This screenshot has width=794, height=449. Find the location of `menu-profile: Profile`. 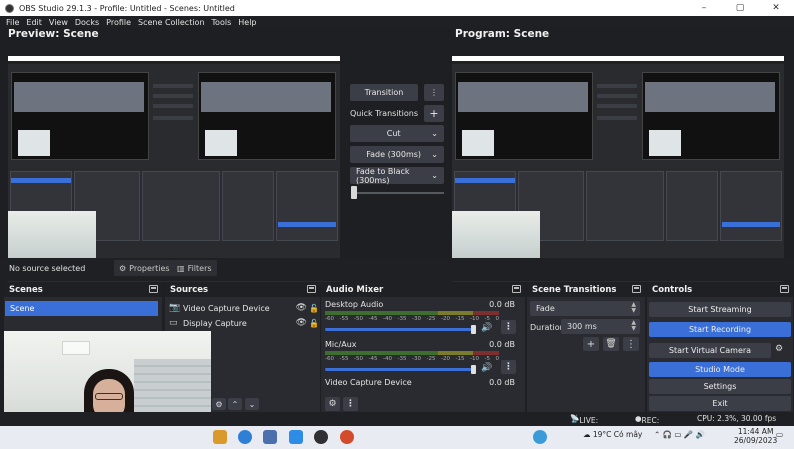

menu-profile: Profile is located at coordinates (118, 22).